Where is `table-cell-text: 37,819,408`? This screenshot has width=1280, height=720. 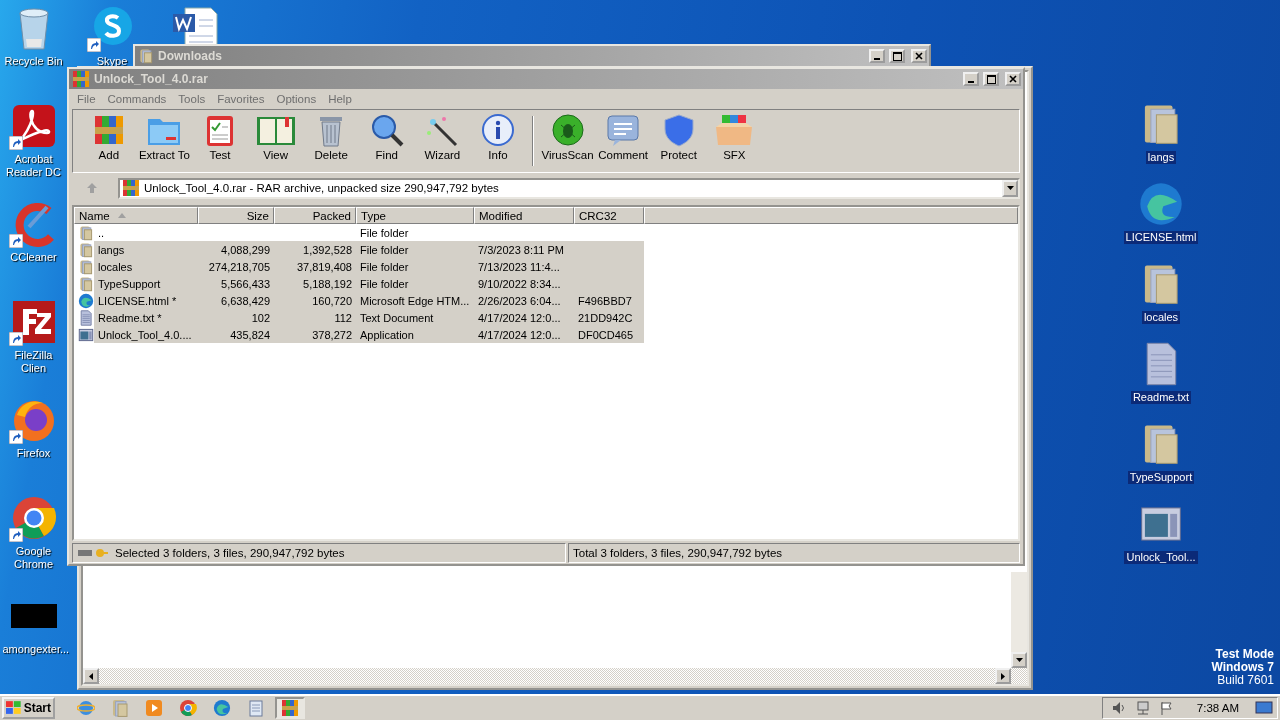 table-cell-text: 37,819,408 is located at coordinates (324, 267).